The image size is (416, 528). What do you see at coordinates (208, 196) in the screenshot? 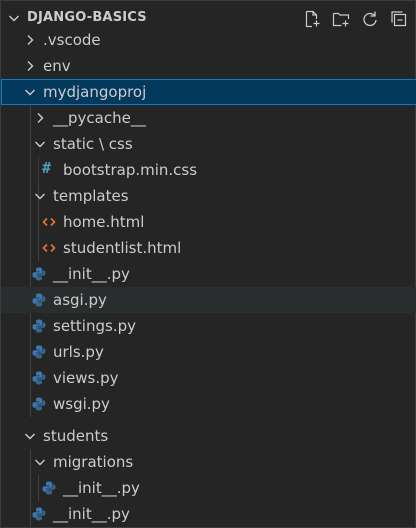
I see `tree-item-templates: templates` at bounding box center [208, 196].